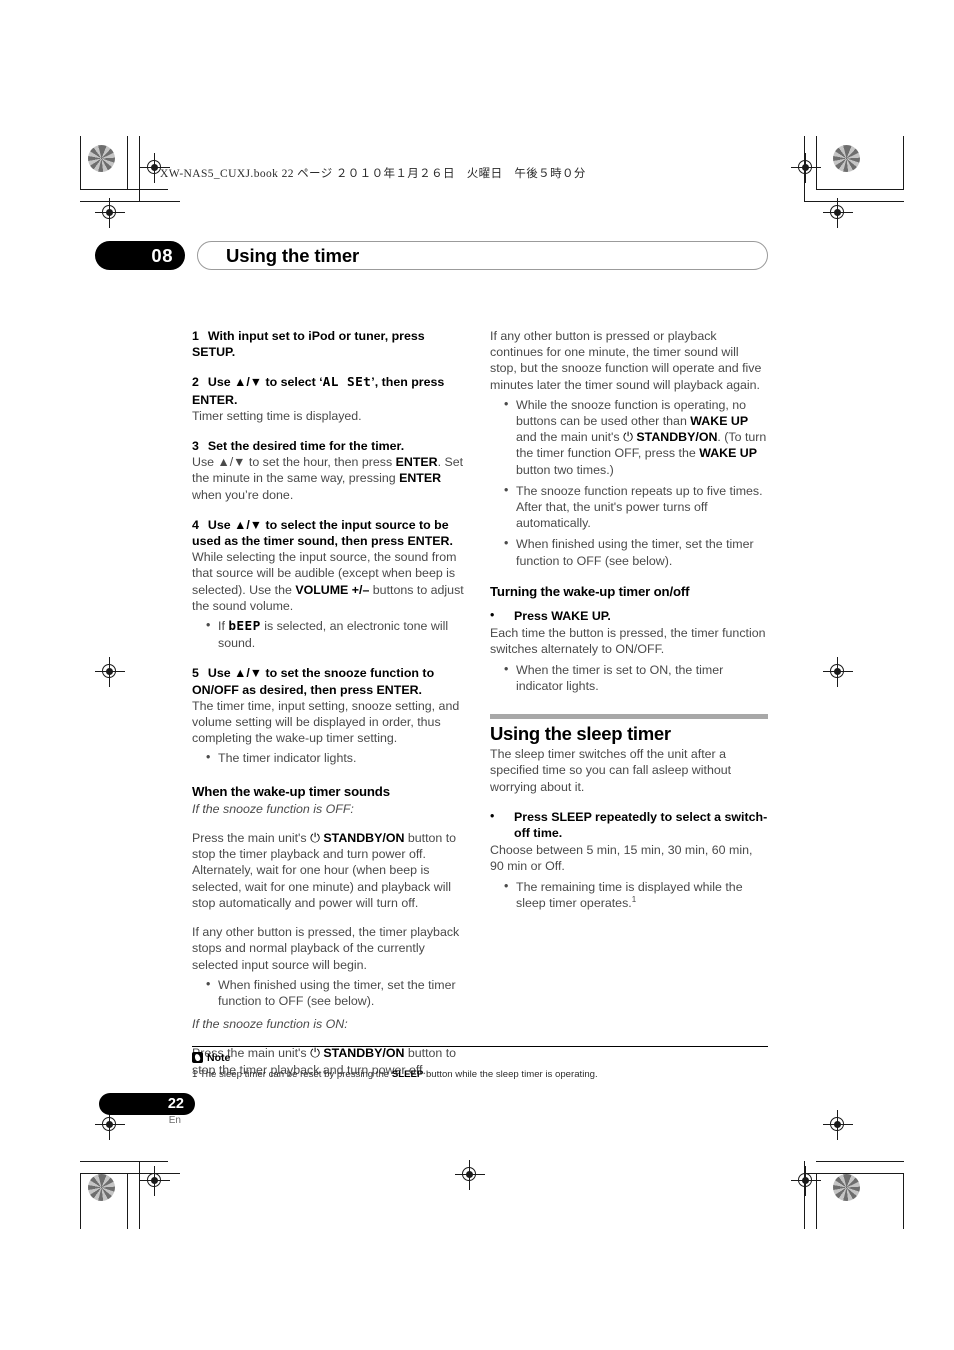 This screenshot has width=954, height=1350. I want to click on volume-button-ref: VOLUME +/–, so click(332, 589).